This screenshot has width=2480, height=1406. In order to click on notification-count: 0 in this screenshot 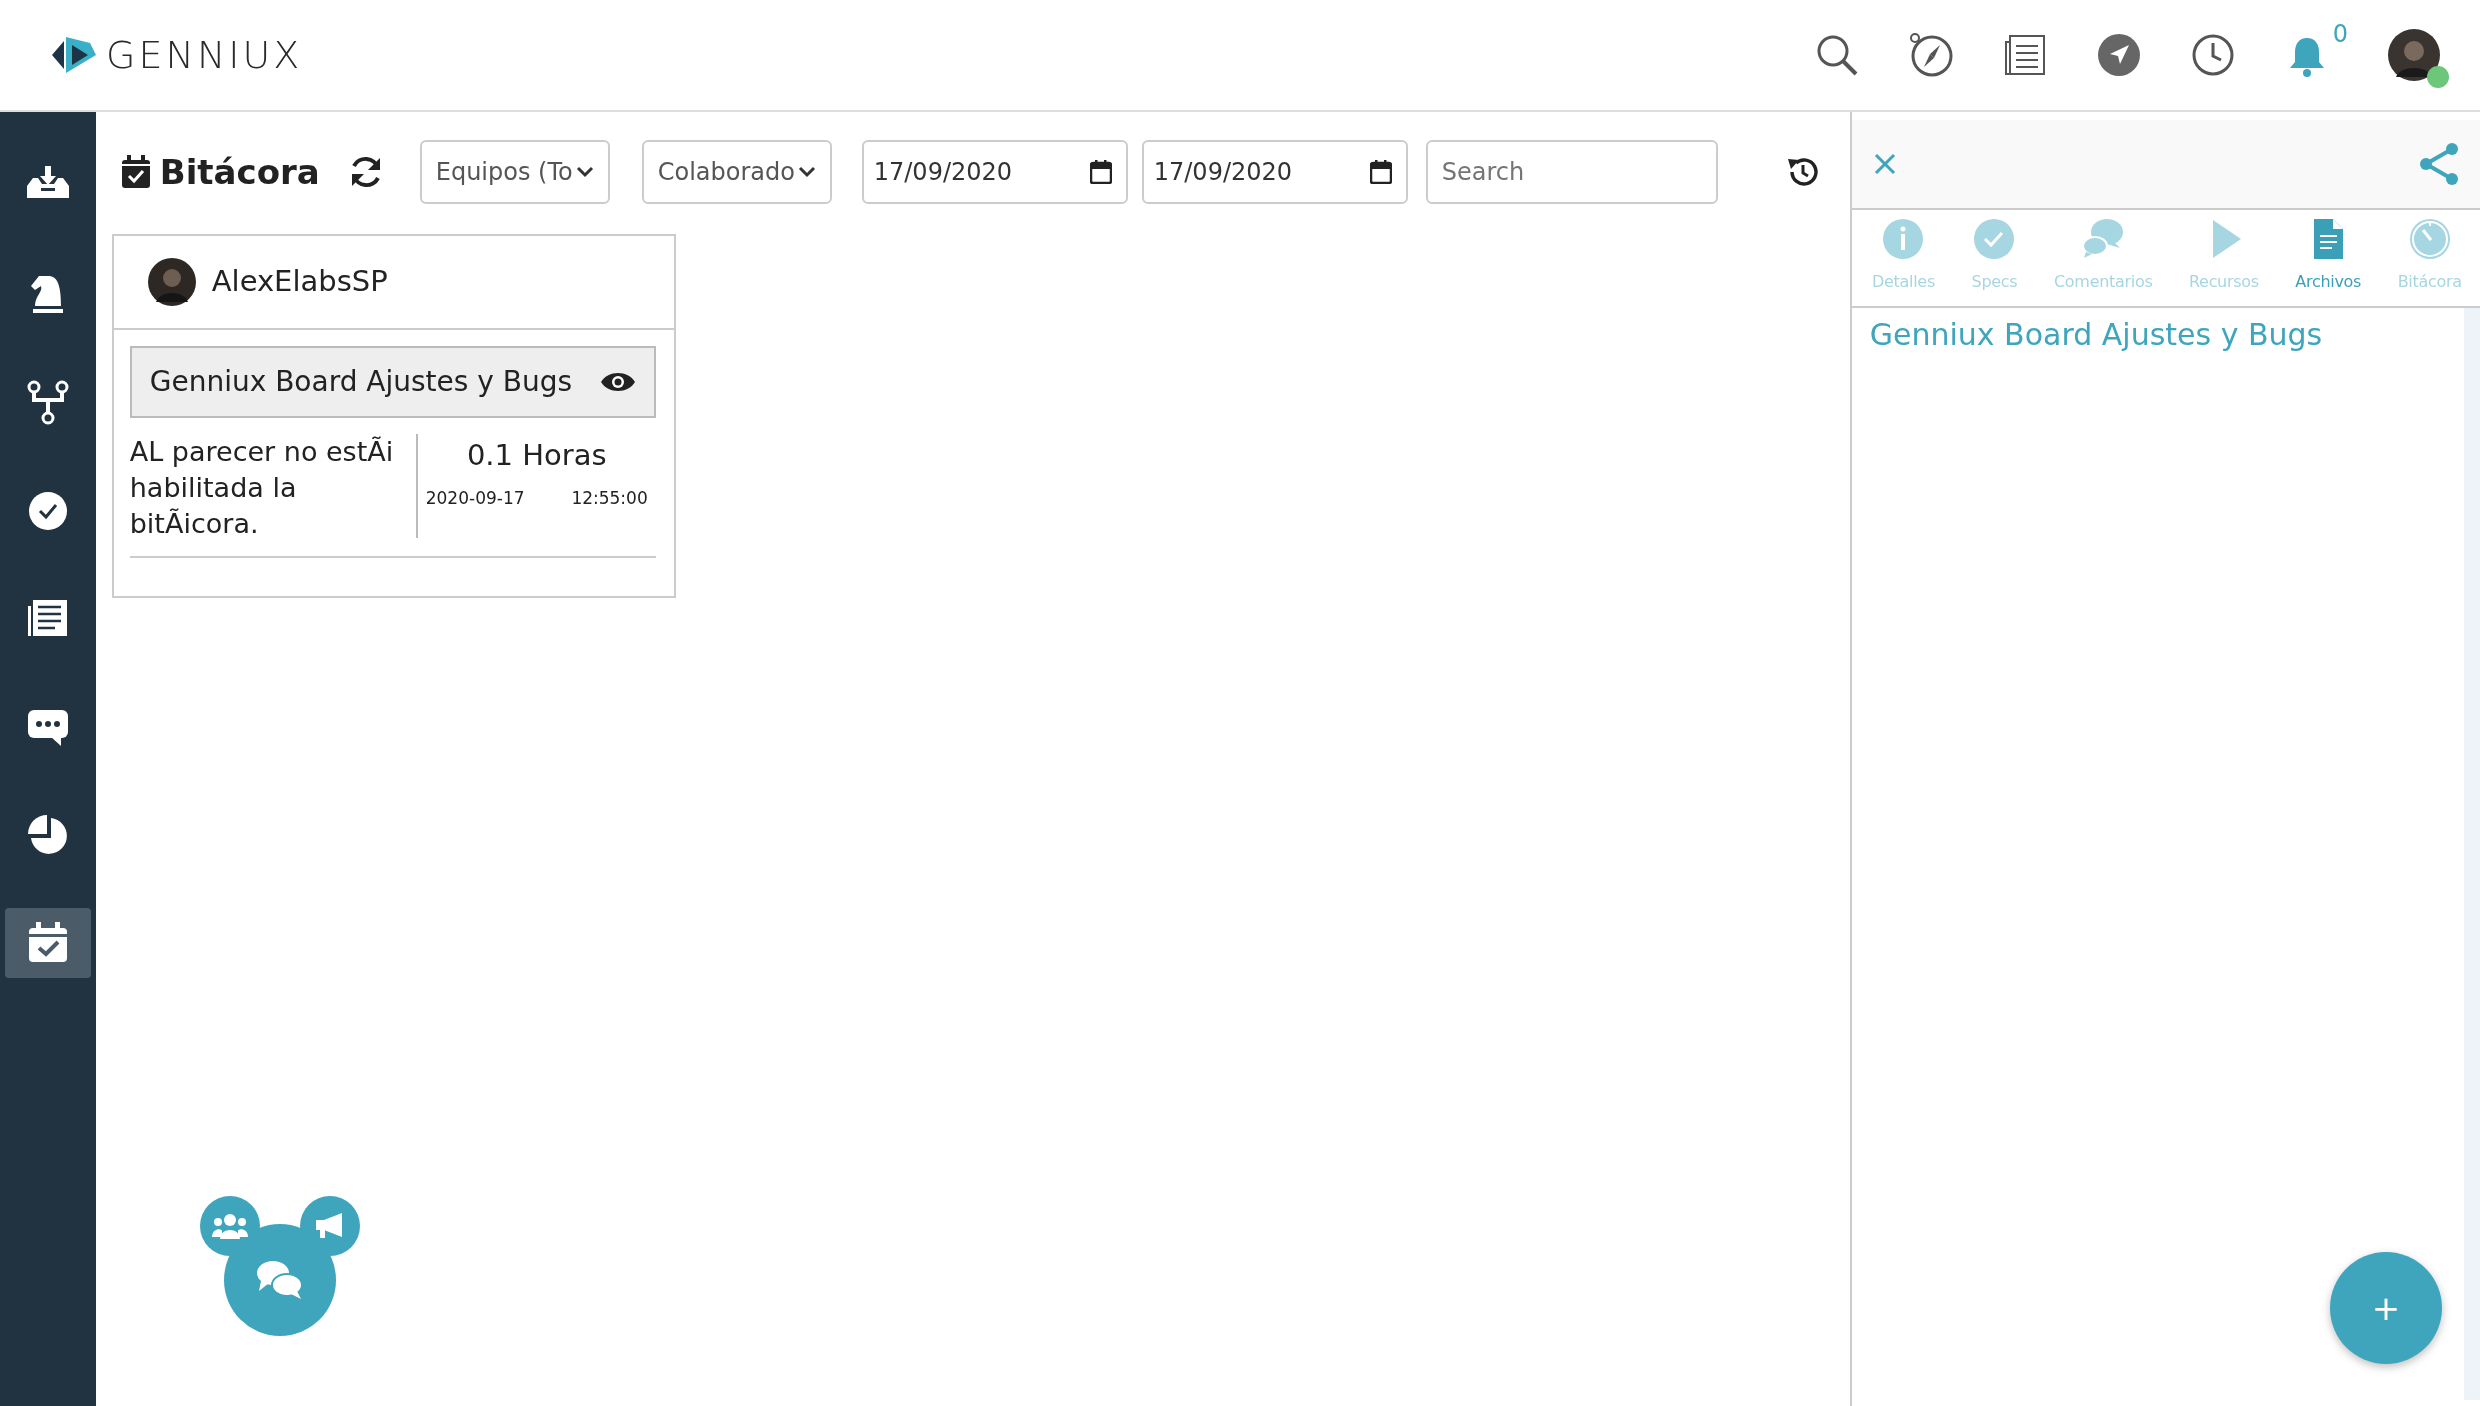, I will do `click(2340, 34)`.